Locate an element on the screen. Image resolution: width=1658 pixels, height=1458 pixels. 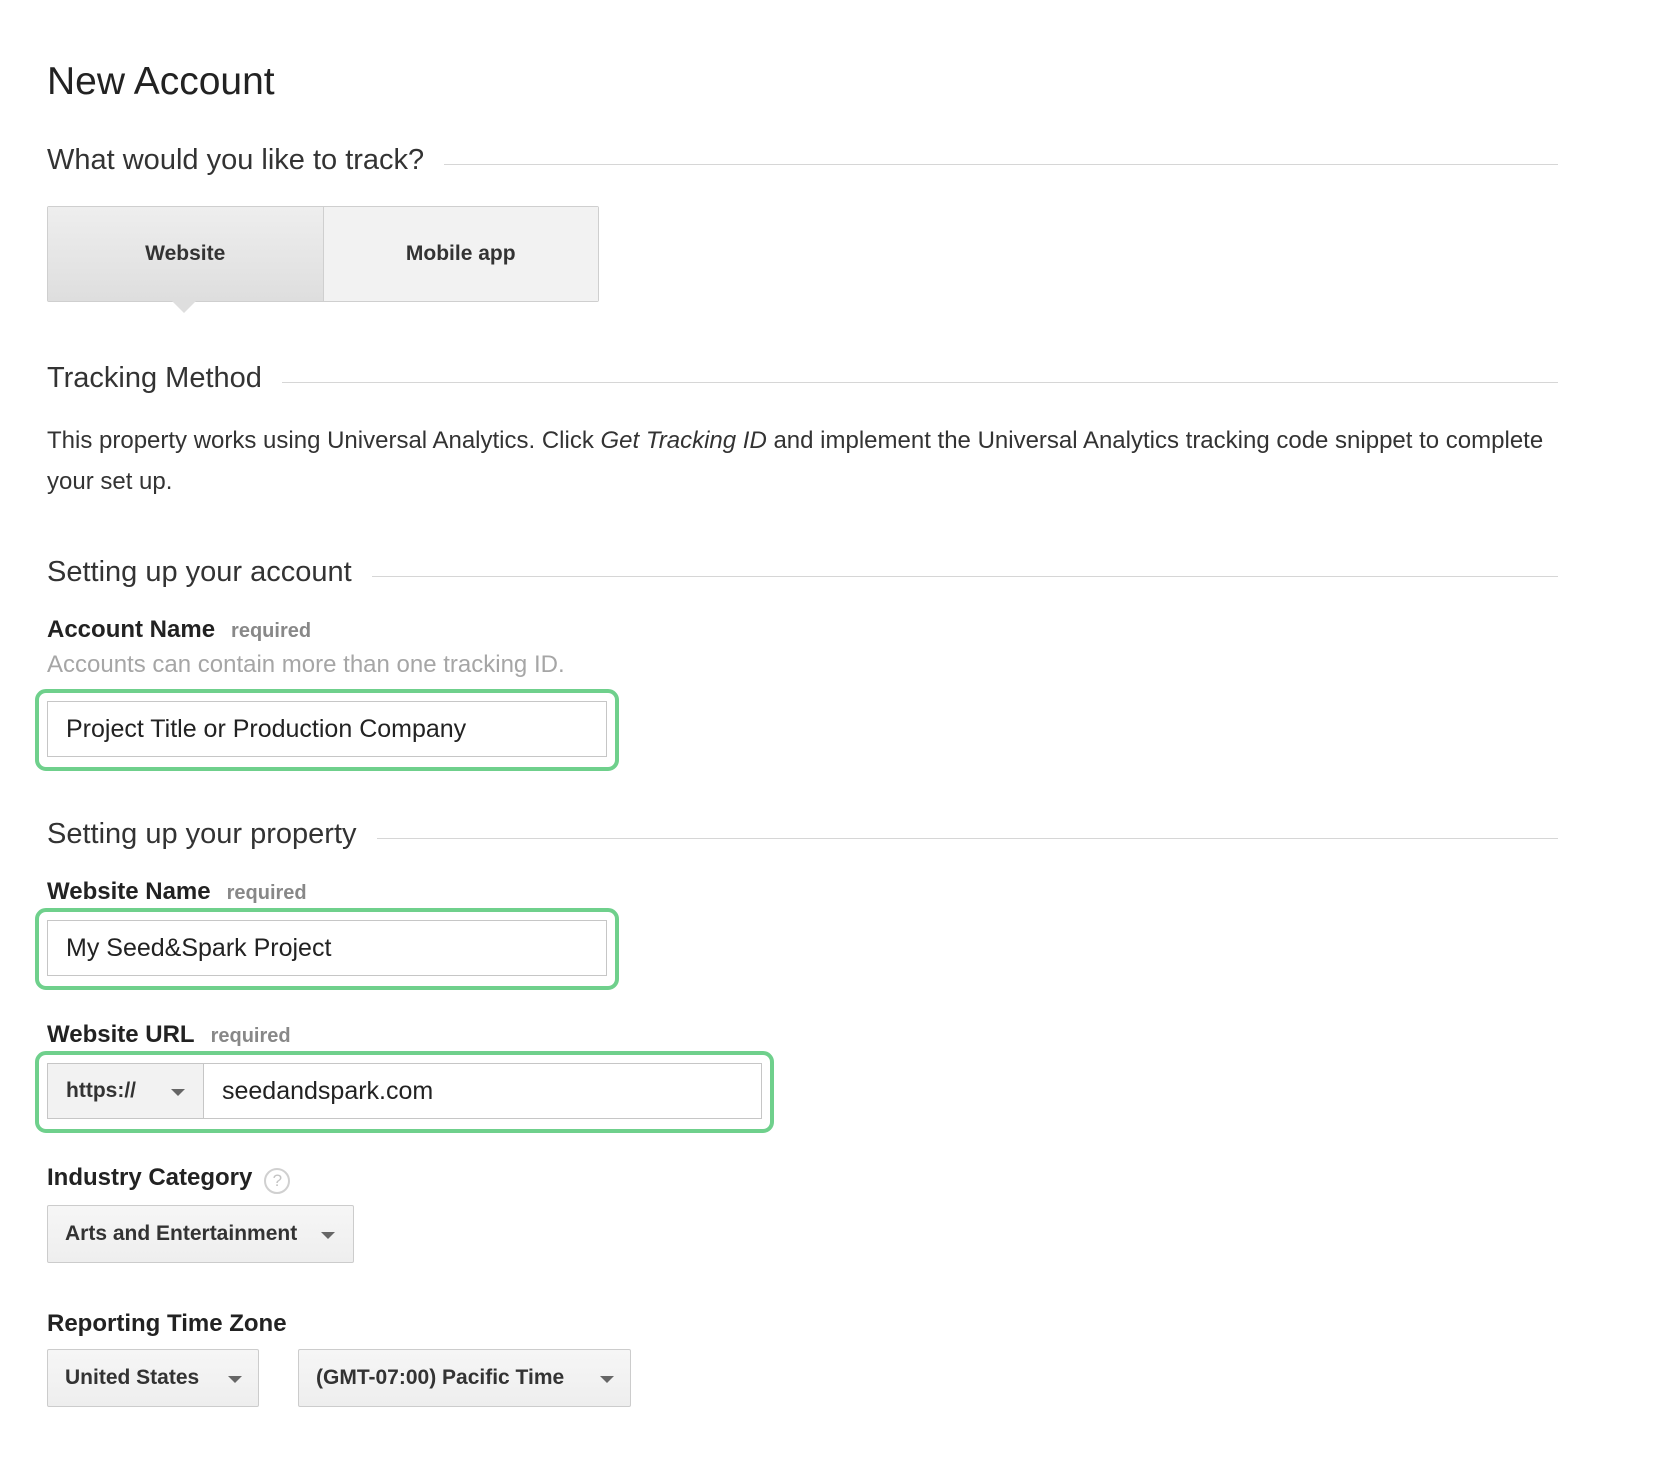
website-url-label-row: Website URL required is located at coordinates (169, 1035).